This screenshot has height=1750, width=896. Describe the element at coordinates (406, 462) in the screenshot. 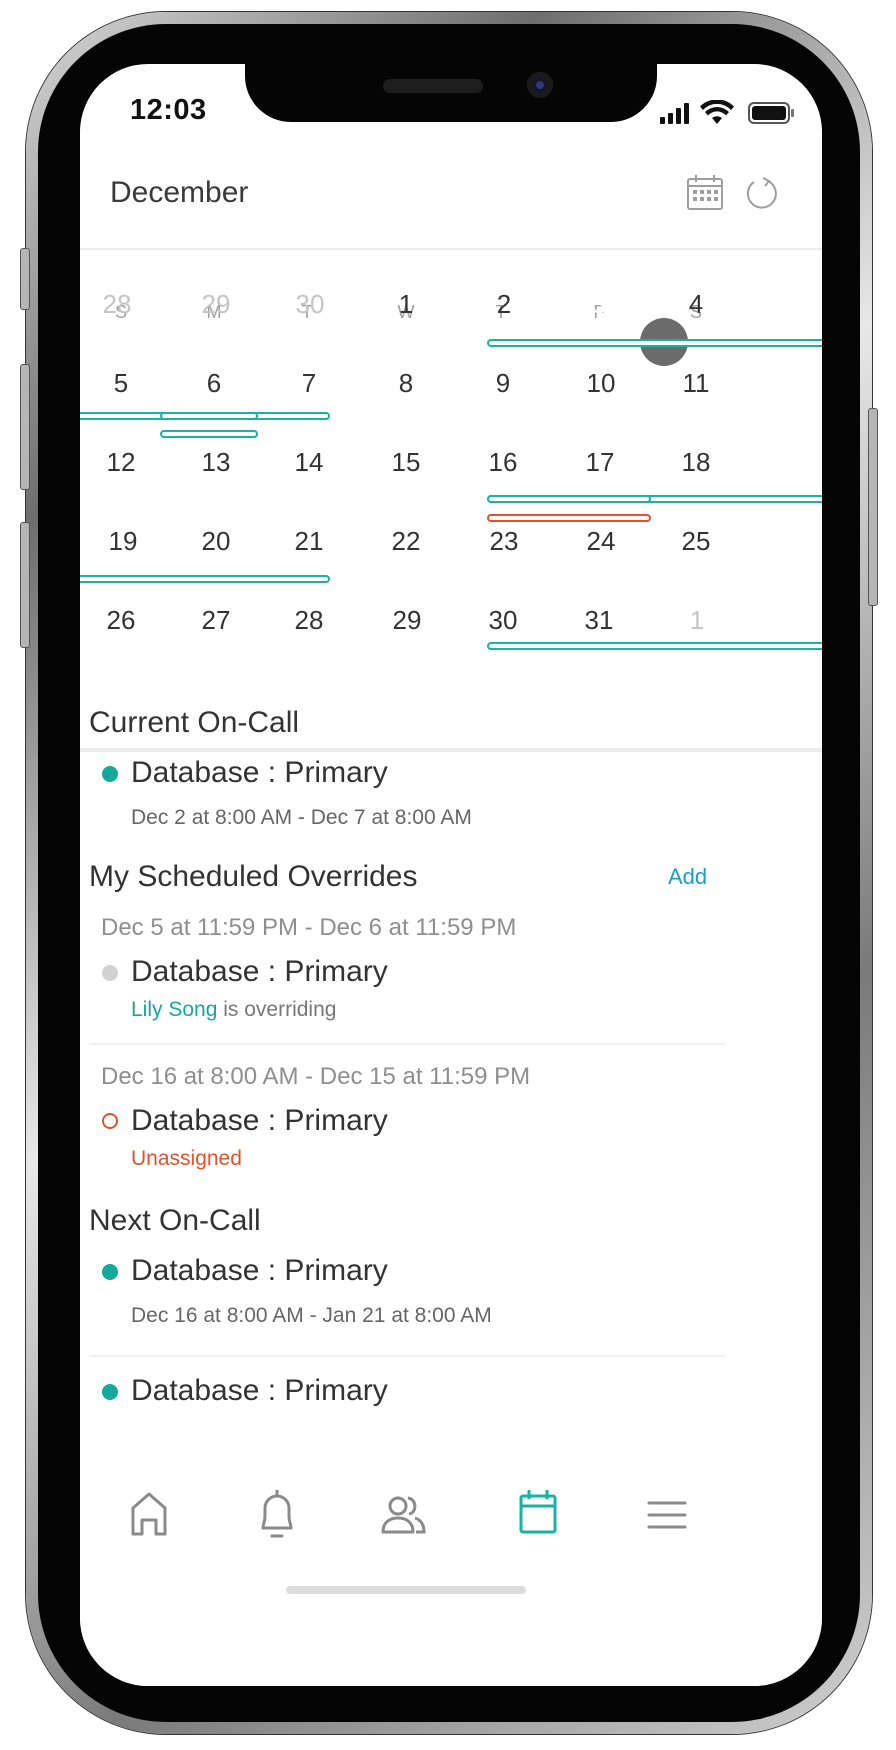

I see `calendar-day: 15` at that location.